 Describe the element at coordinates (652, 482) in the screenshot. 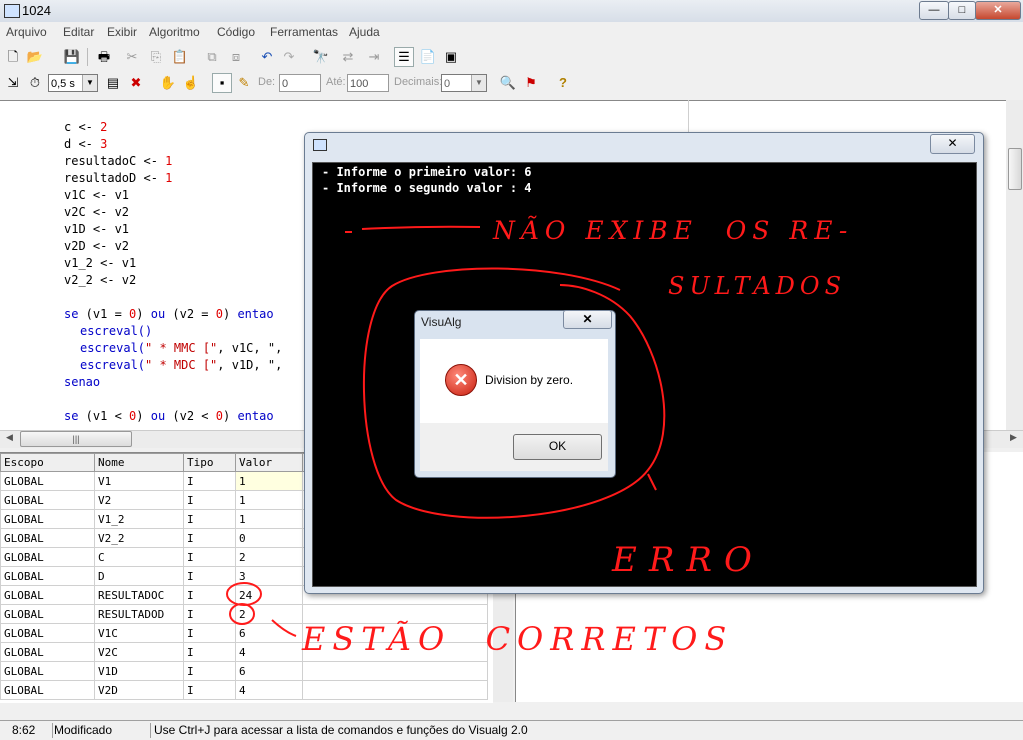

I see `annotation-circle-tail` at that location.